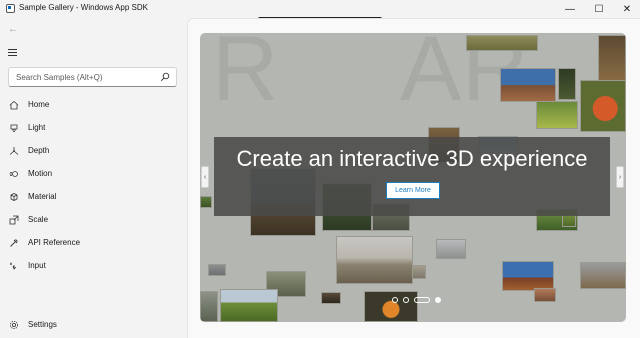  Describe the element at coordinates (40, 173) in the screenshot. I see `sidebar-item-label: Motion` at that location.